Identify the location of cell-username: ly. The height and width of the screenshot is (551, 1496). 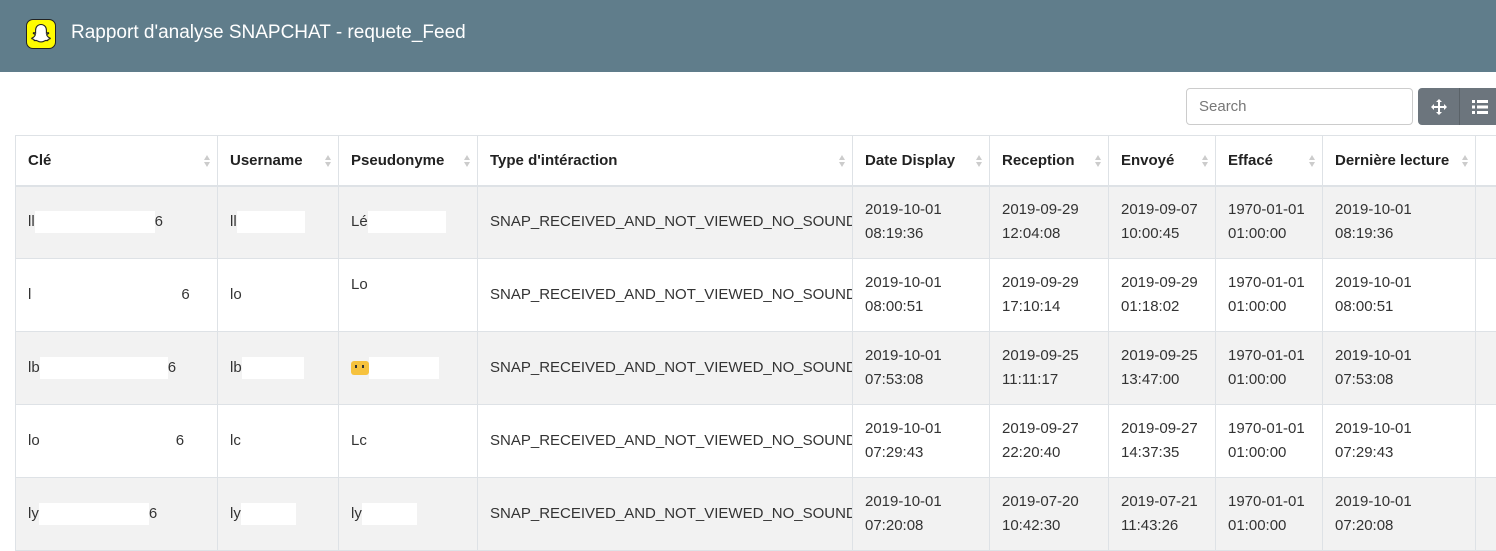
(278, 514).